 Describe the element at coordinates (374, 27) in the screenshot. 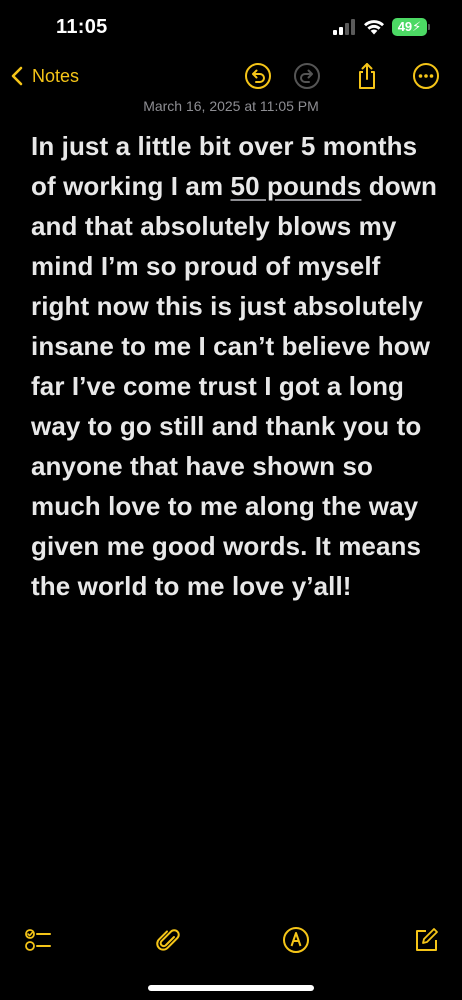

I see `wifi-icon` at that location.